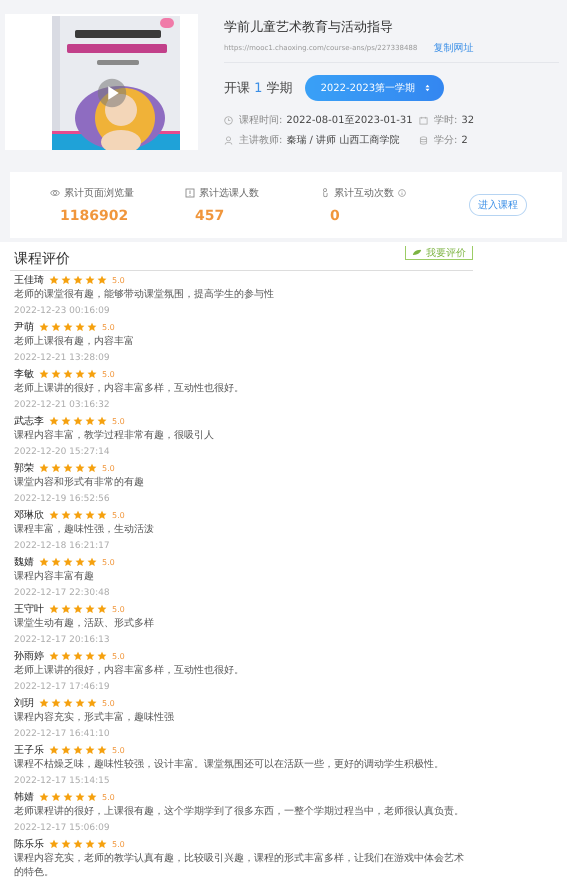 The height and width of the screenshot is (886, 567). What do you see at coordinates (343, 140) in the screenshot?
I see `info-value: 秦瑞 / 讲师 山西工商学院` at bounding box center [343, 140].